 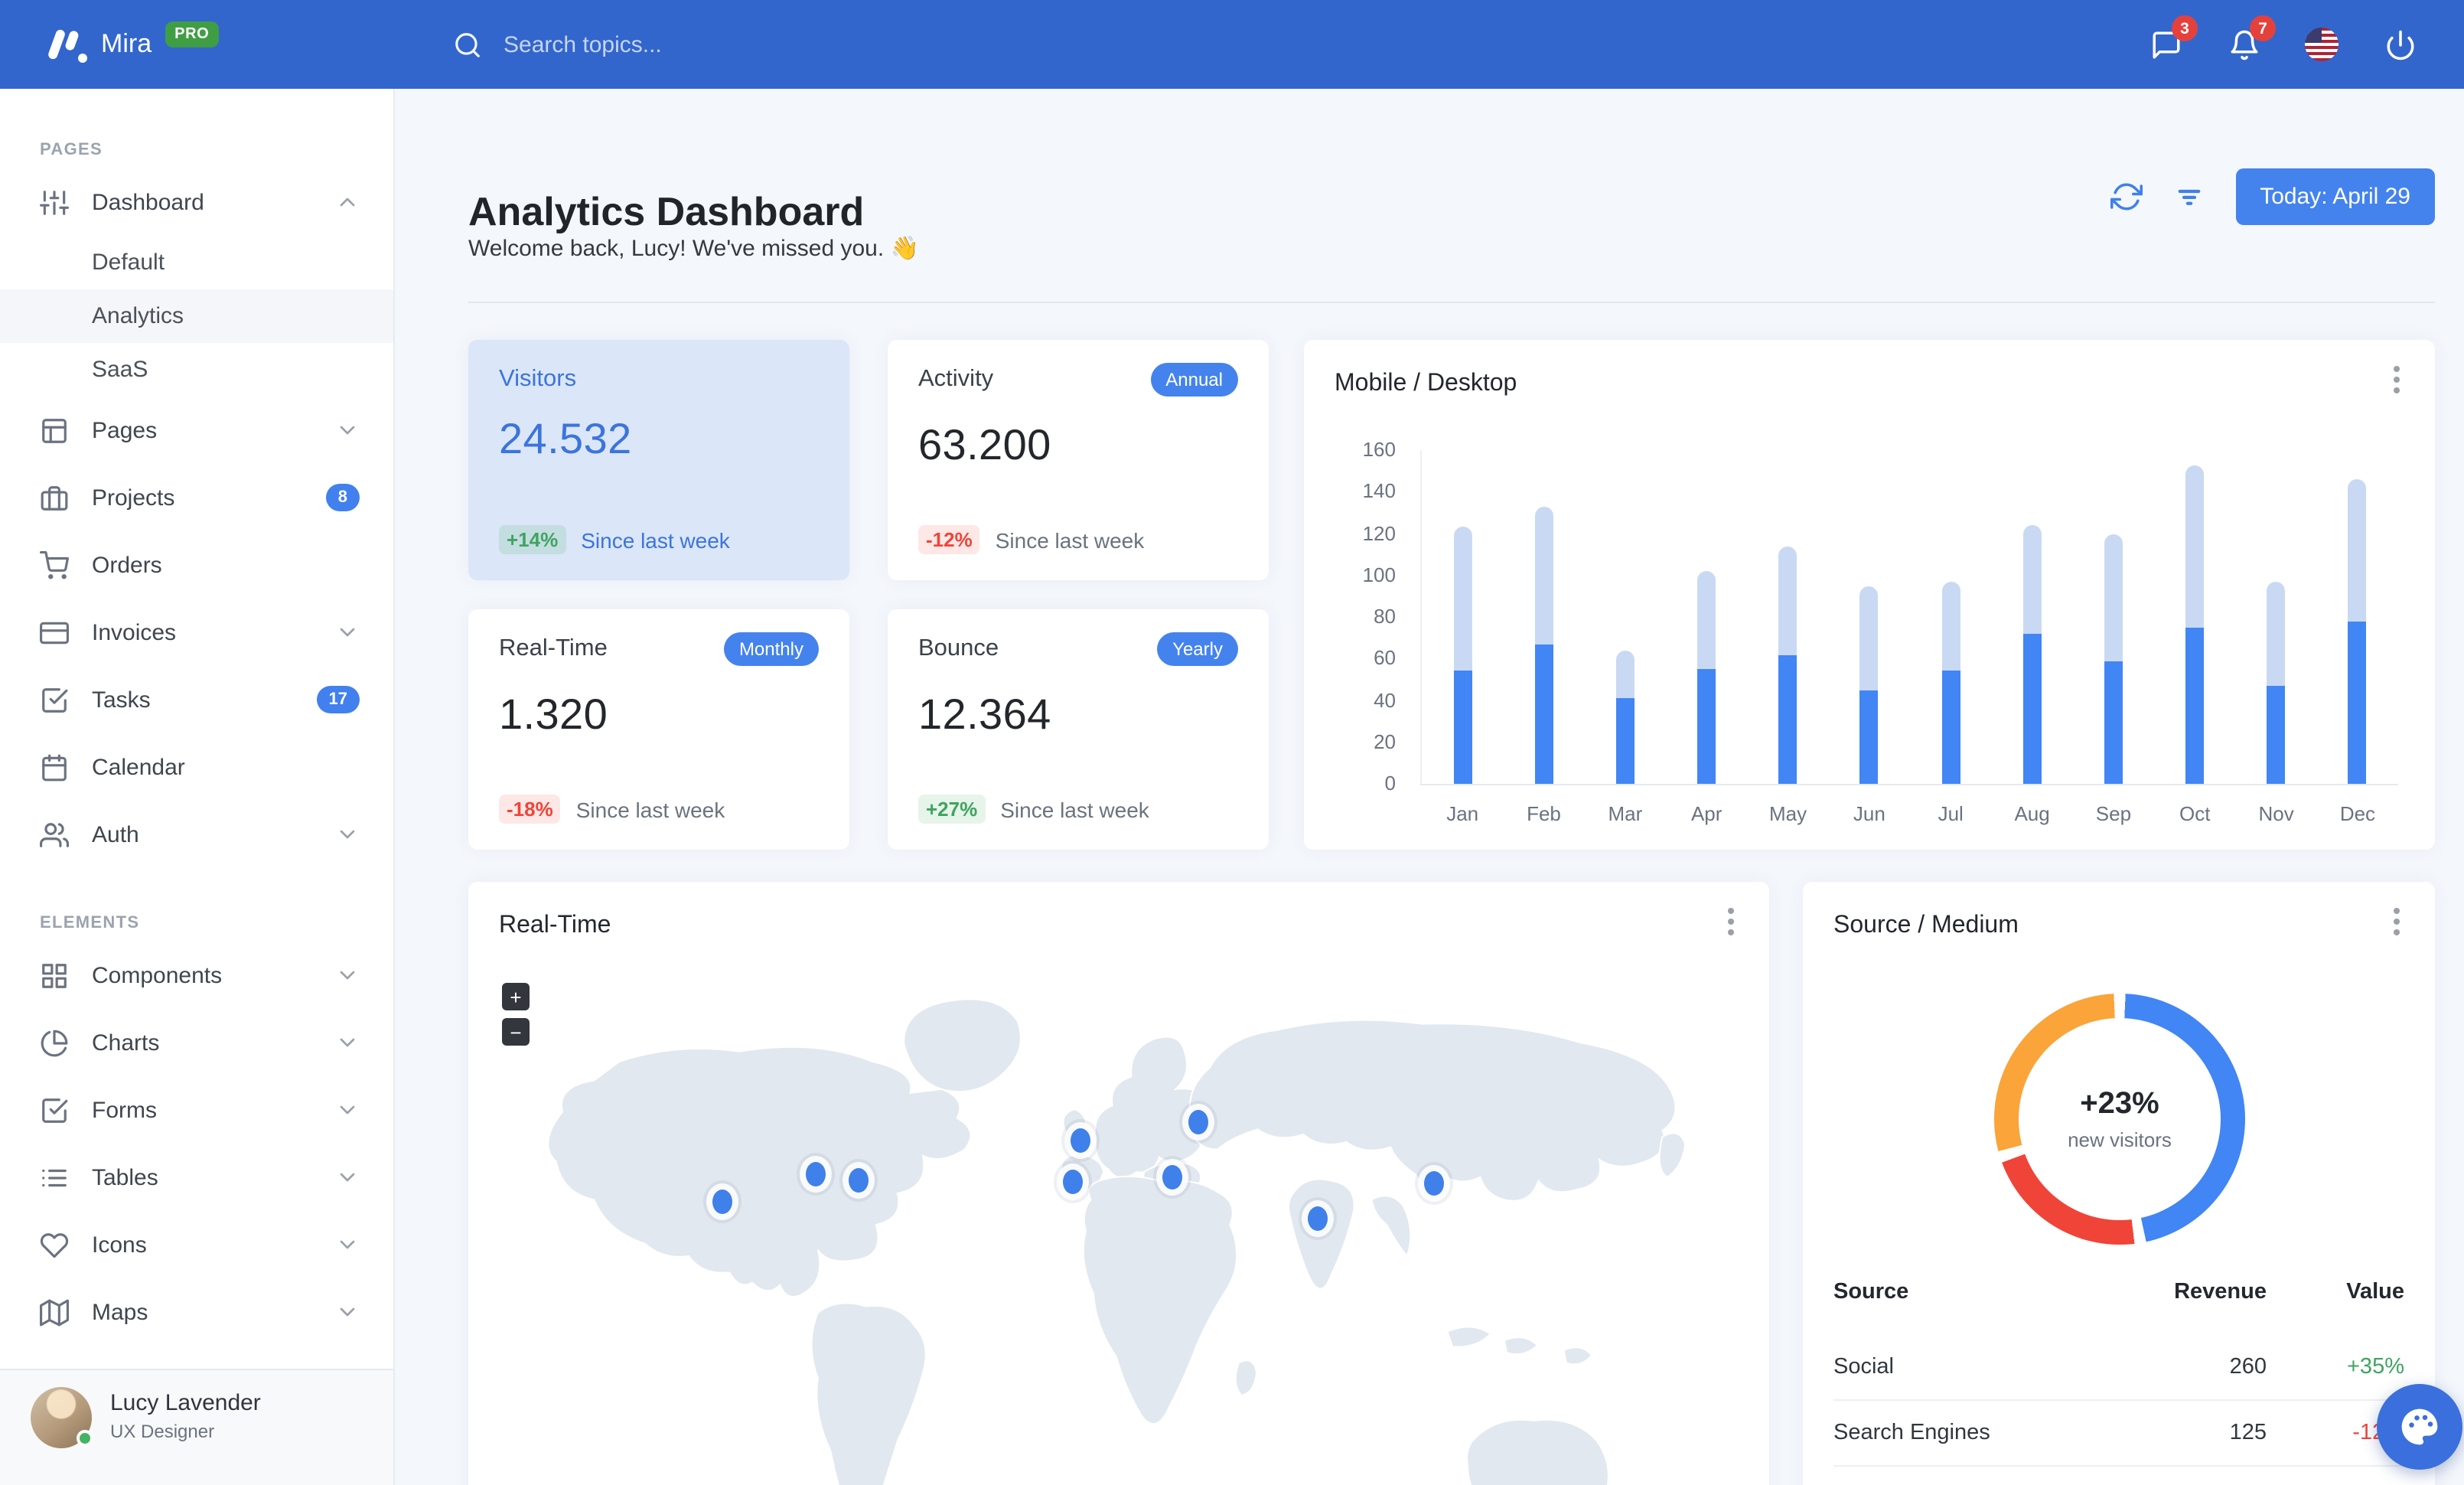 What do you see at coordinates (667, 211) in the screenshot?
I see `page-title: Analytics Dashboard` at bounding box center [667, 211].